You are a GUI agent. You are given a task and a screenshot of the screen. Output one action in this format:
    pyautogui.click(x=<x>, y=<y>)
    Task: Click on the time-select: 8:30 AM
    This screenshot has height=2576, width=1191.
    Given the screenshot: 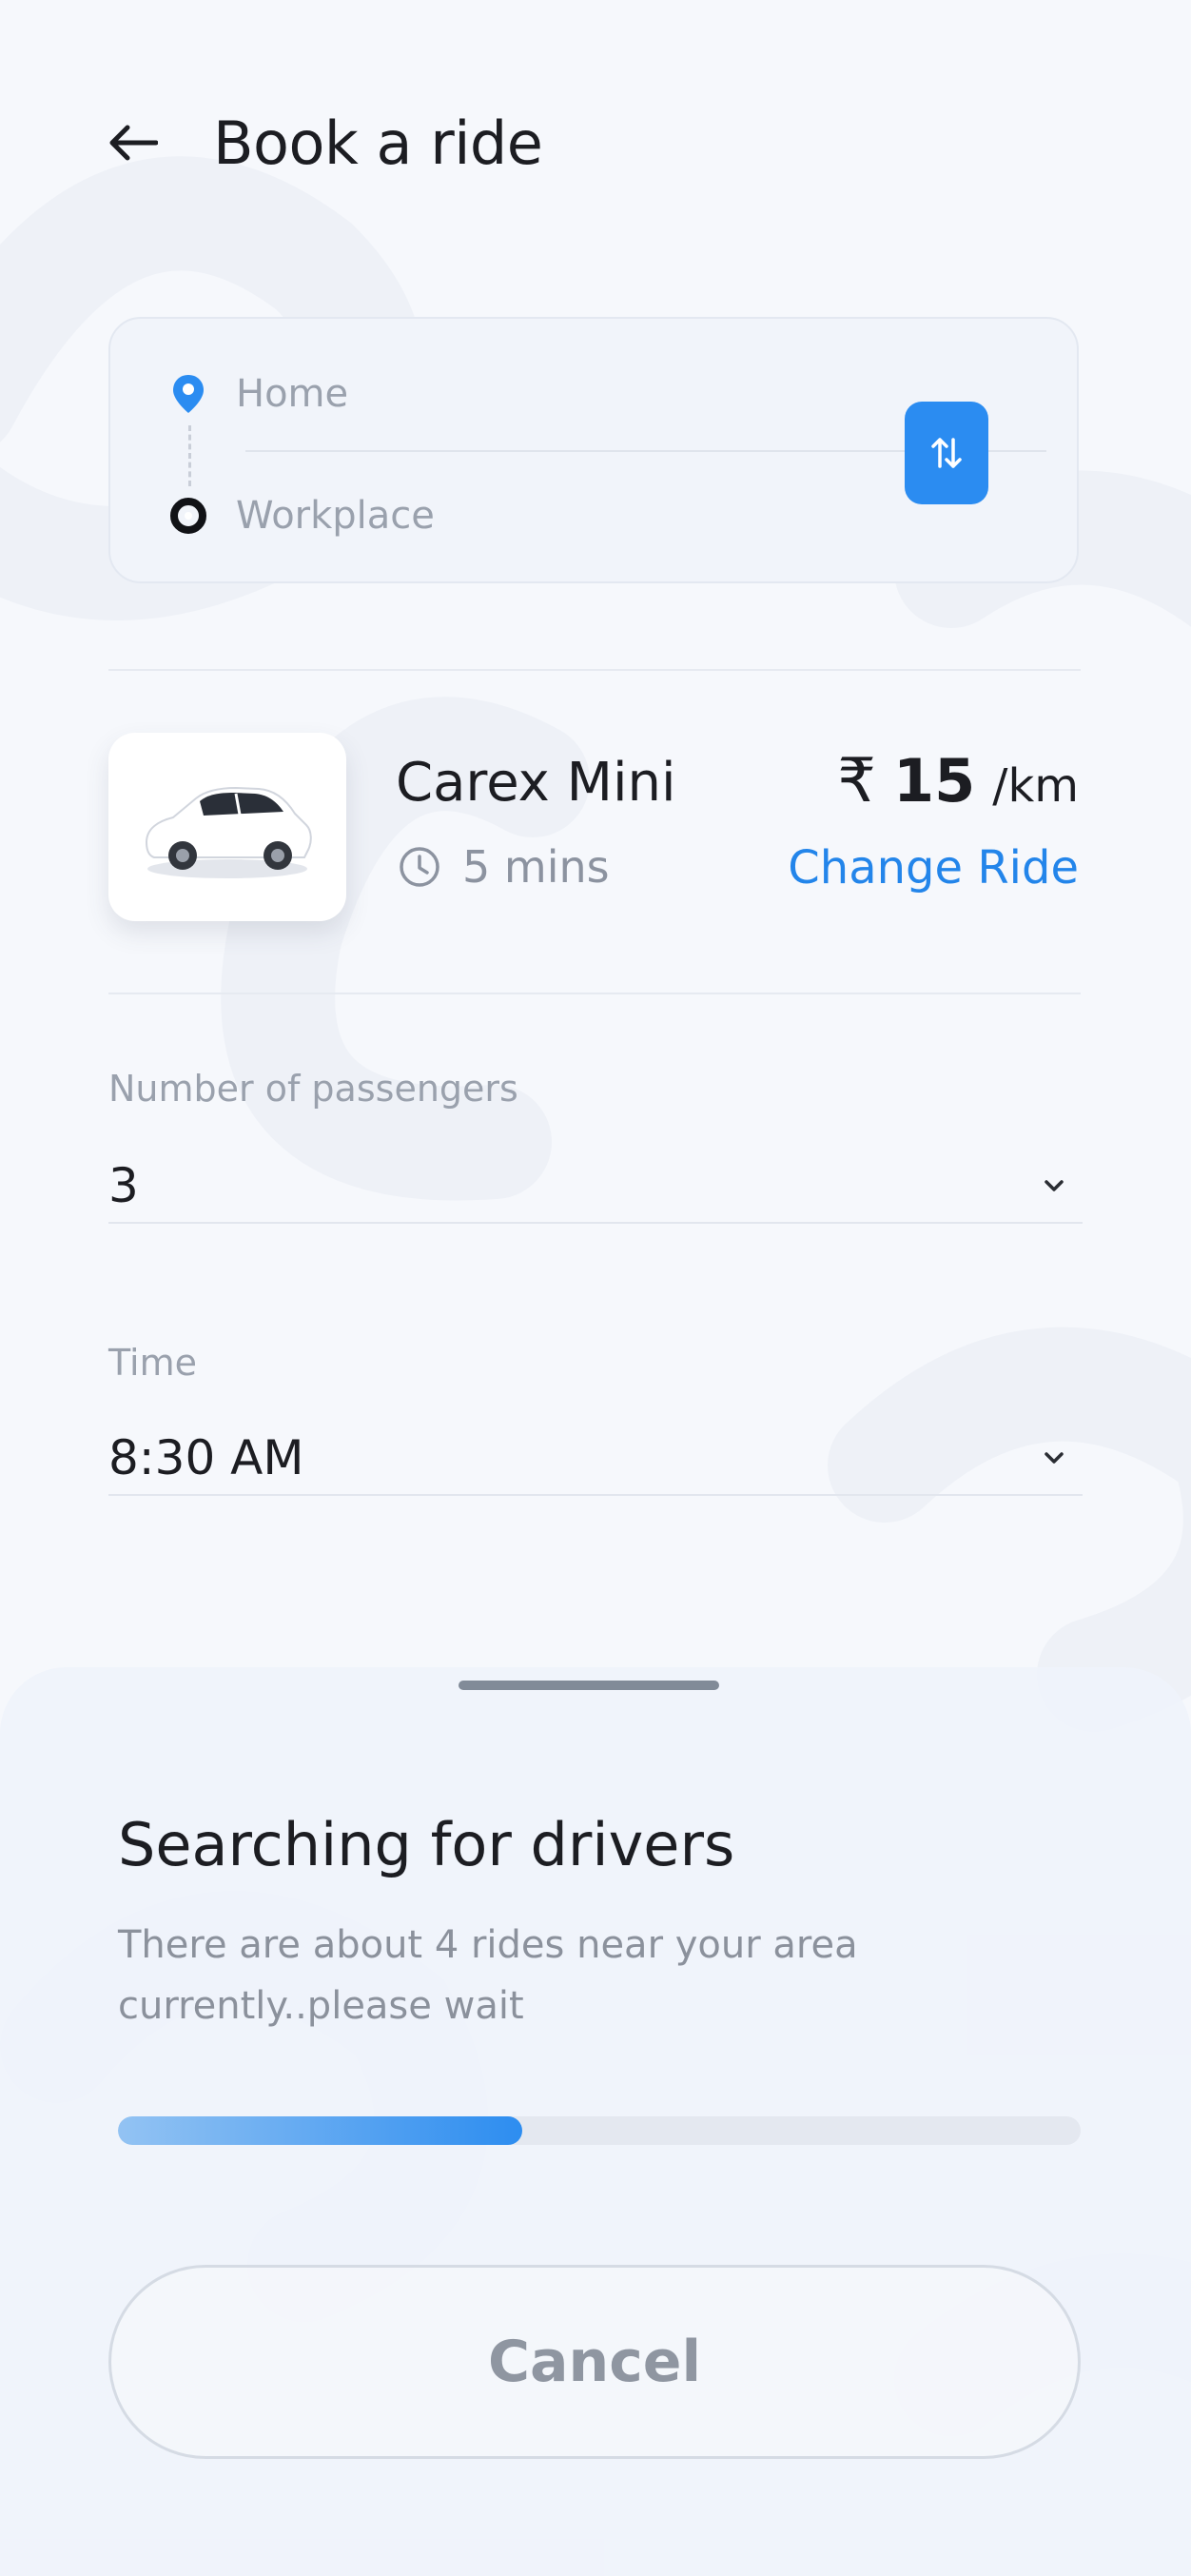 What is the action you would take?
    pyautogui.click(x=595, y=1459)
    